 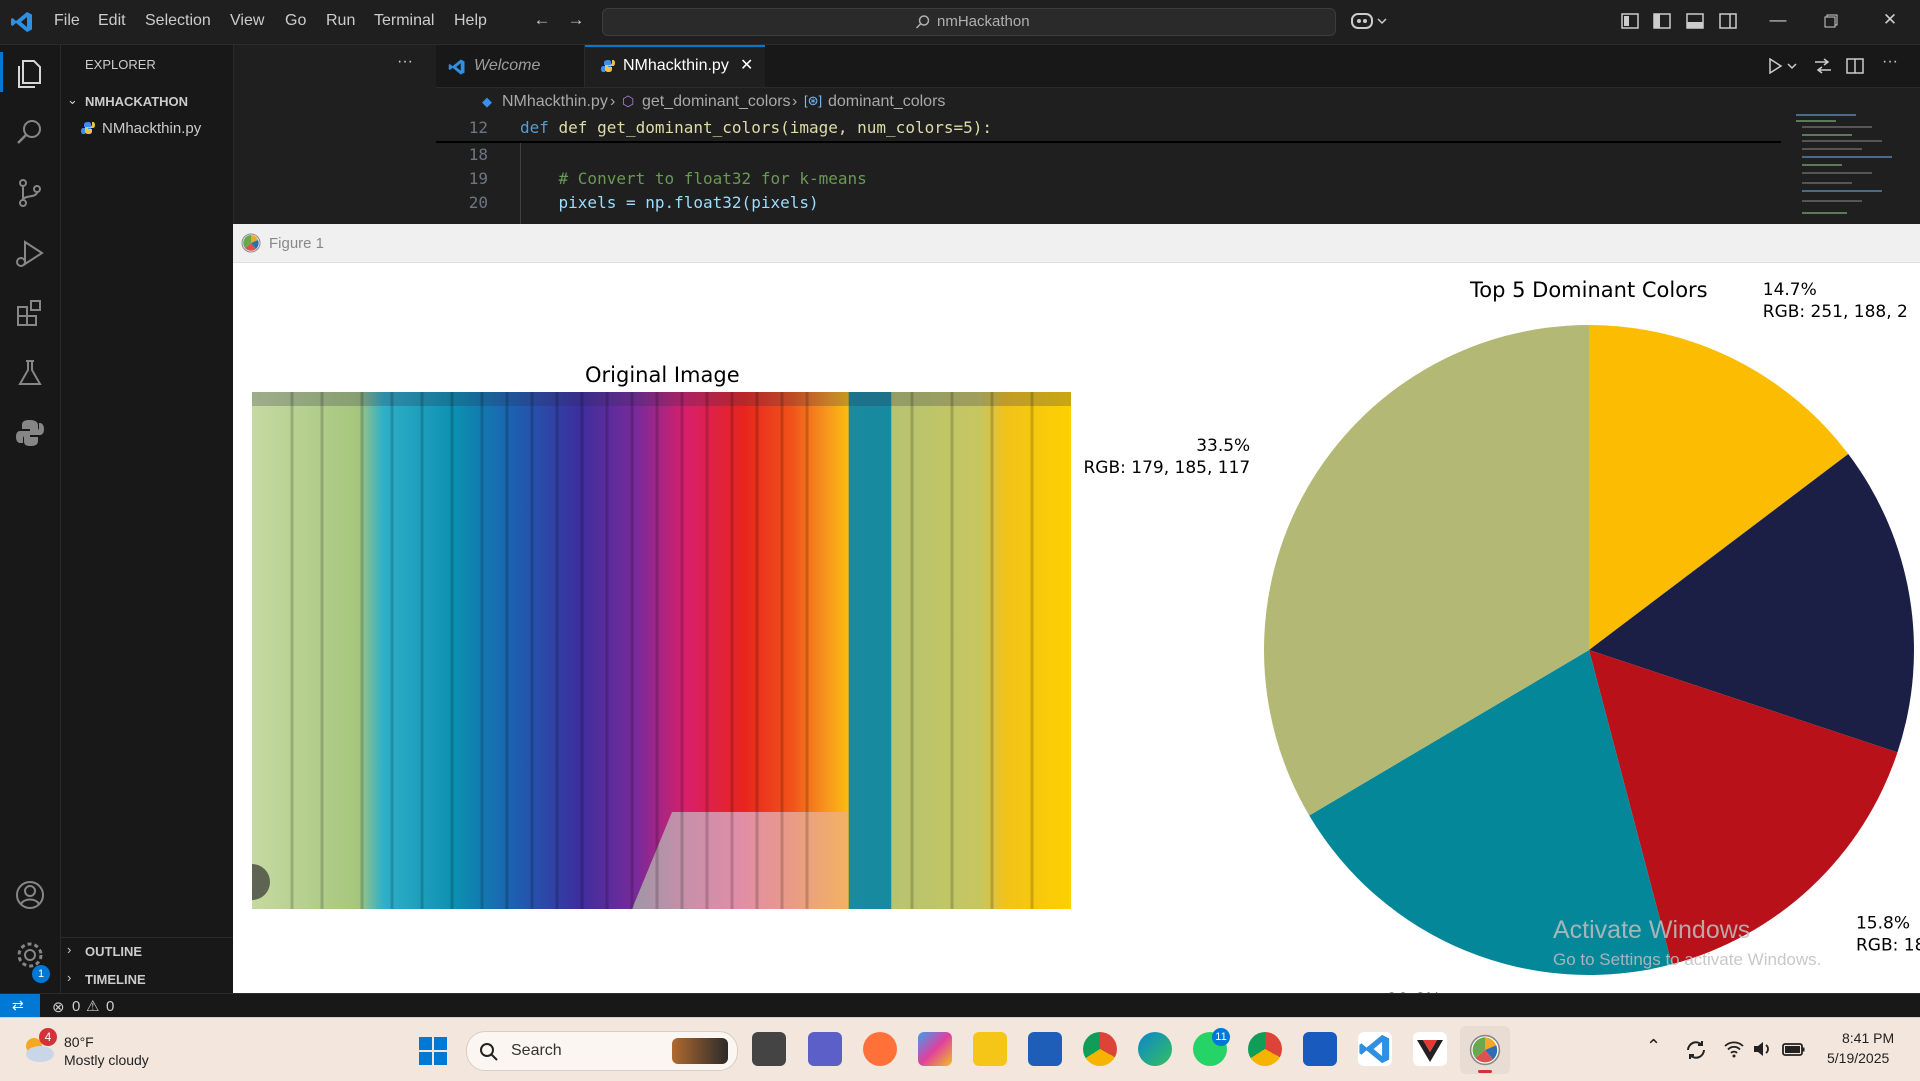 I want to click on minimize-icon: —, so click(x=1778, y=20).